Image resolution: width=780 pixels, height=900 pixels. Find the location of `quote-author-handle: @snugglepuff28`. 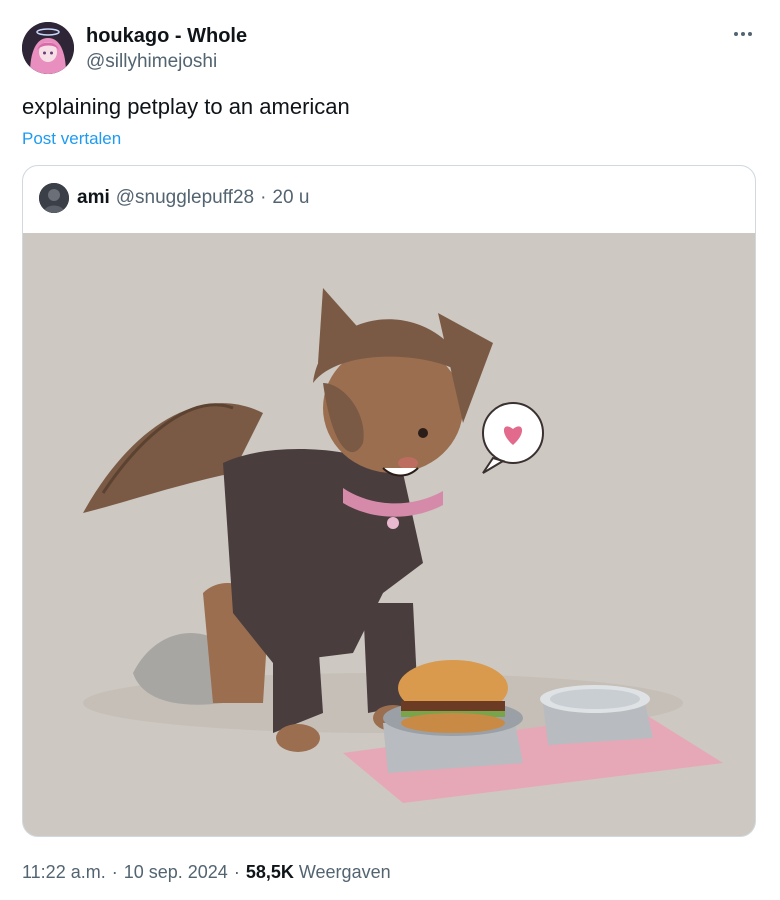

quote-author-handle: @snugglepuff28 is located at coordinates (185, 198).